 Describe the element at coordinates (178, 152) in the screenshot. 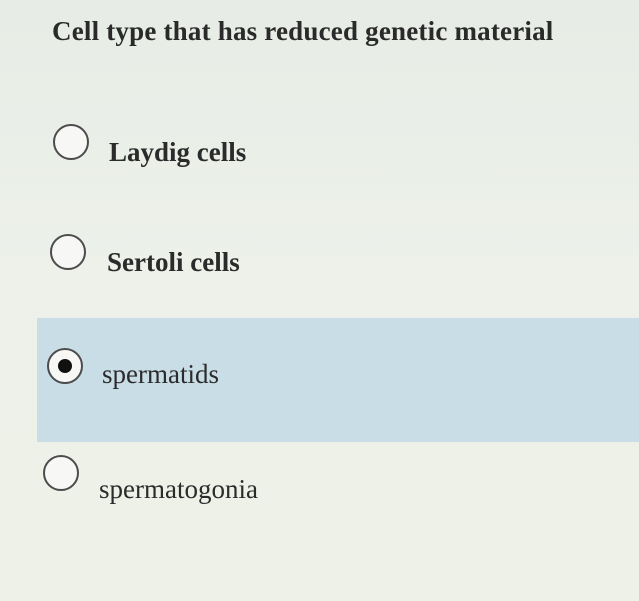

I see `option-label: Laydig cells` at that location.